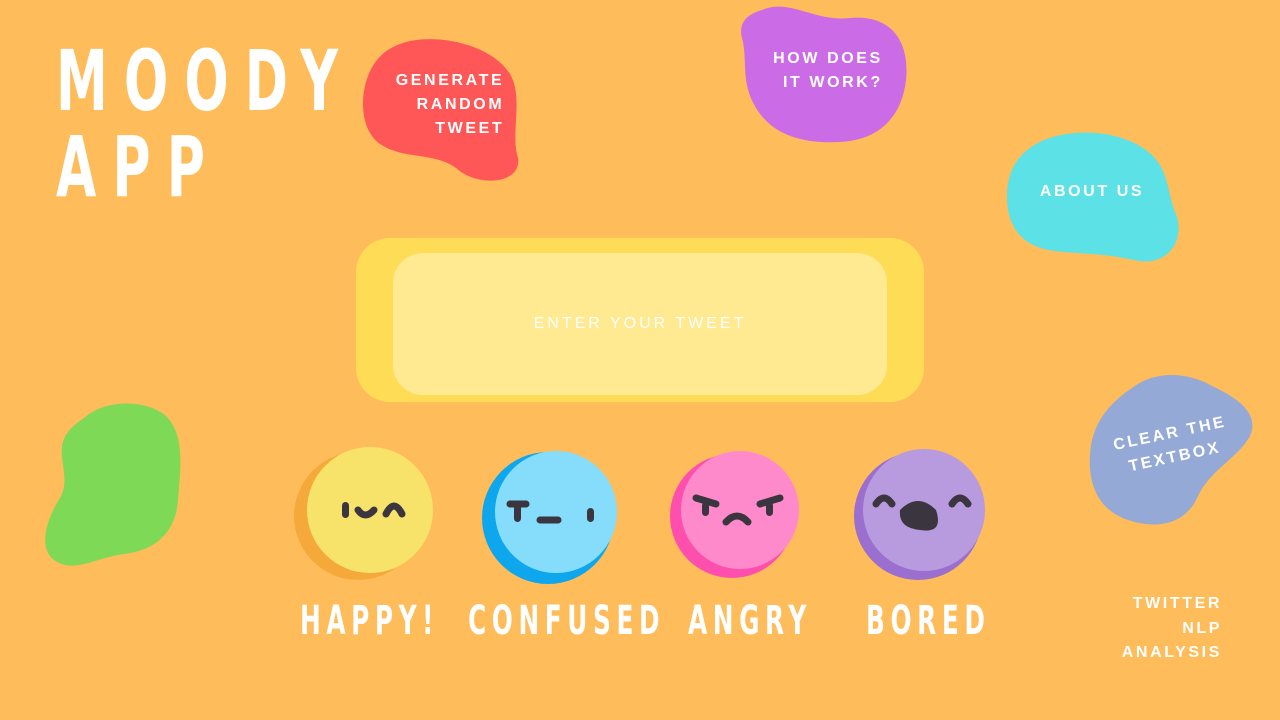 The width and height of the screenshot is (1280, 720). Describe the element at coordinates (828, 70) in the screenshot. I see `how-does-it-work-label: HOW DOES IT WORK?` at that location.